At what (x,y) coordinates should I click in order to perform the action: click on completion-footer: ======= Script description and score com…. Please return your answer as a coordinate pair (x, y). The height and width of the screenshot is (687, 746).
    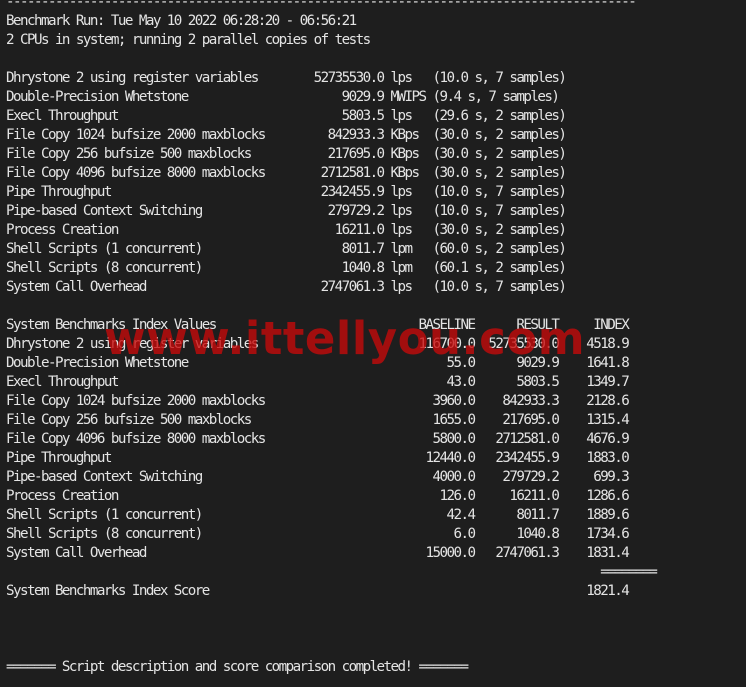
    Looking at the image, I should click on (237, 667).